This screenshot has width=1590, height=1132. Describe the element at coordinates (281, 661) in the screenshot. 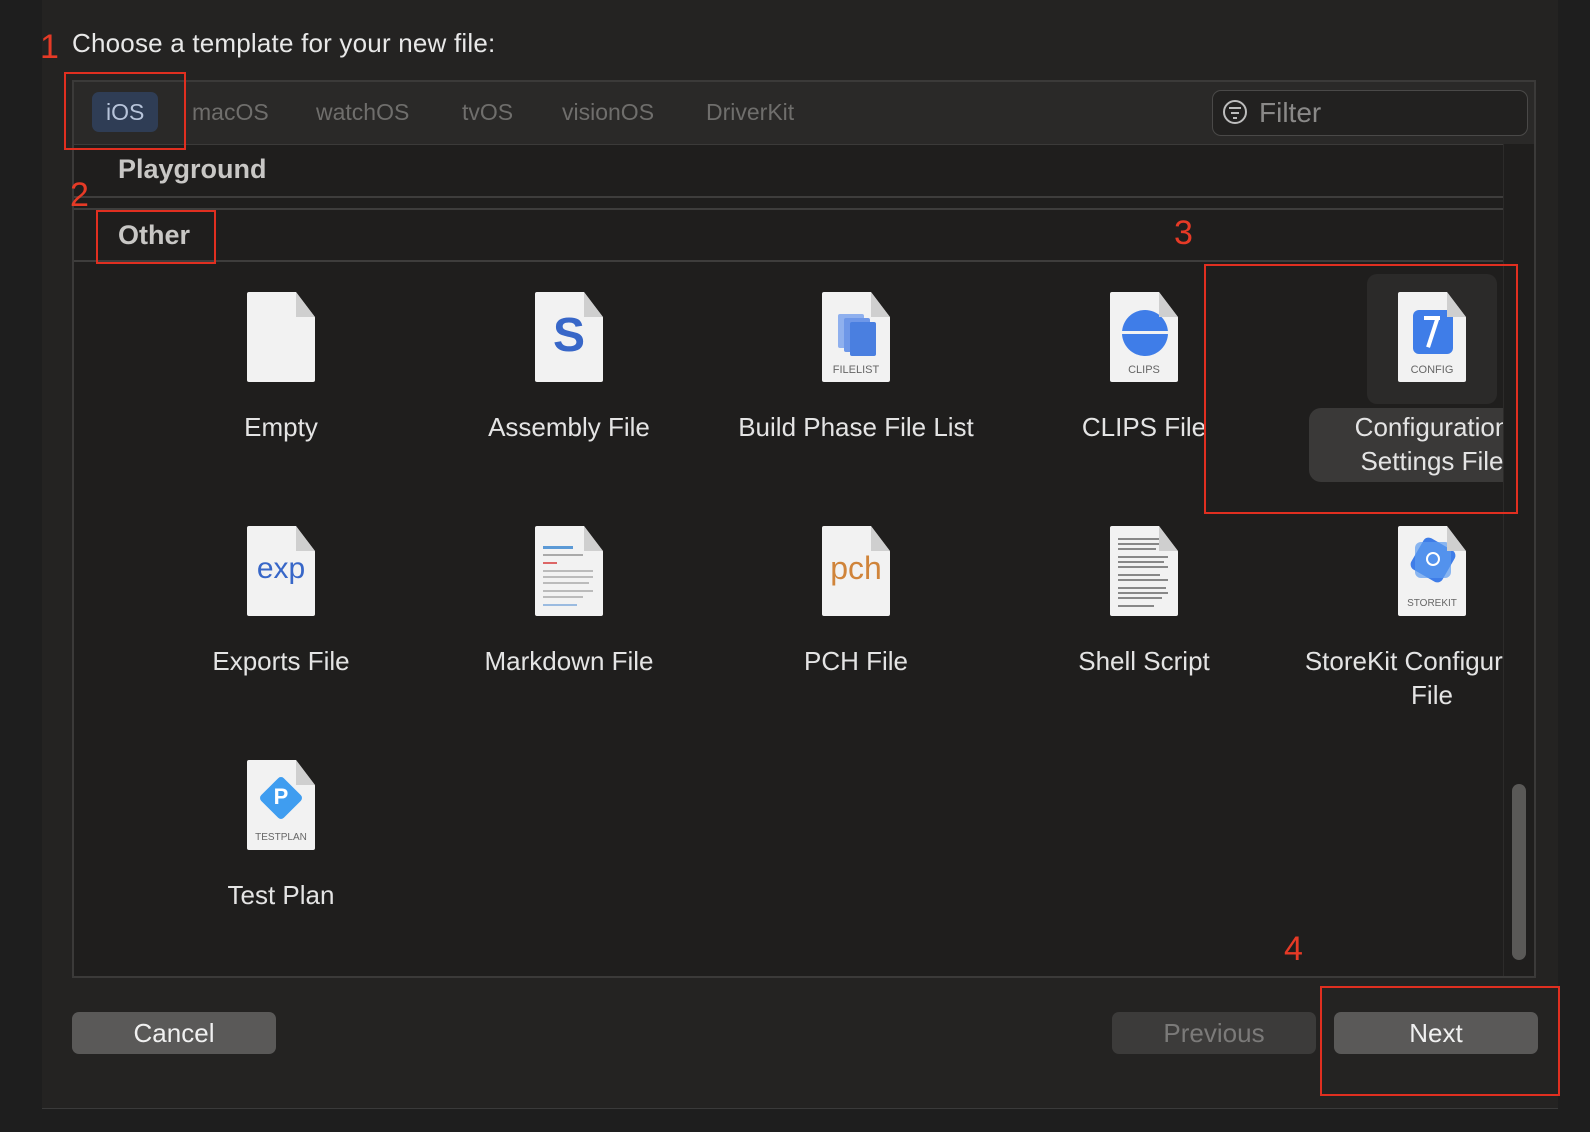

I see `template-label: Exports File` at that location.